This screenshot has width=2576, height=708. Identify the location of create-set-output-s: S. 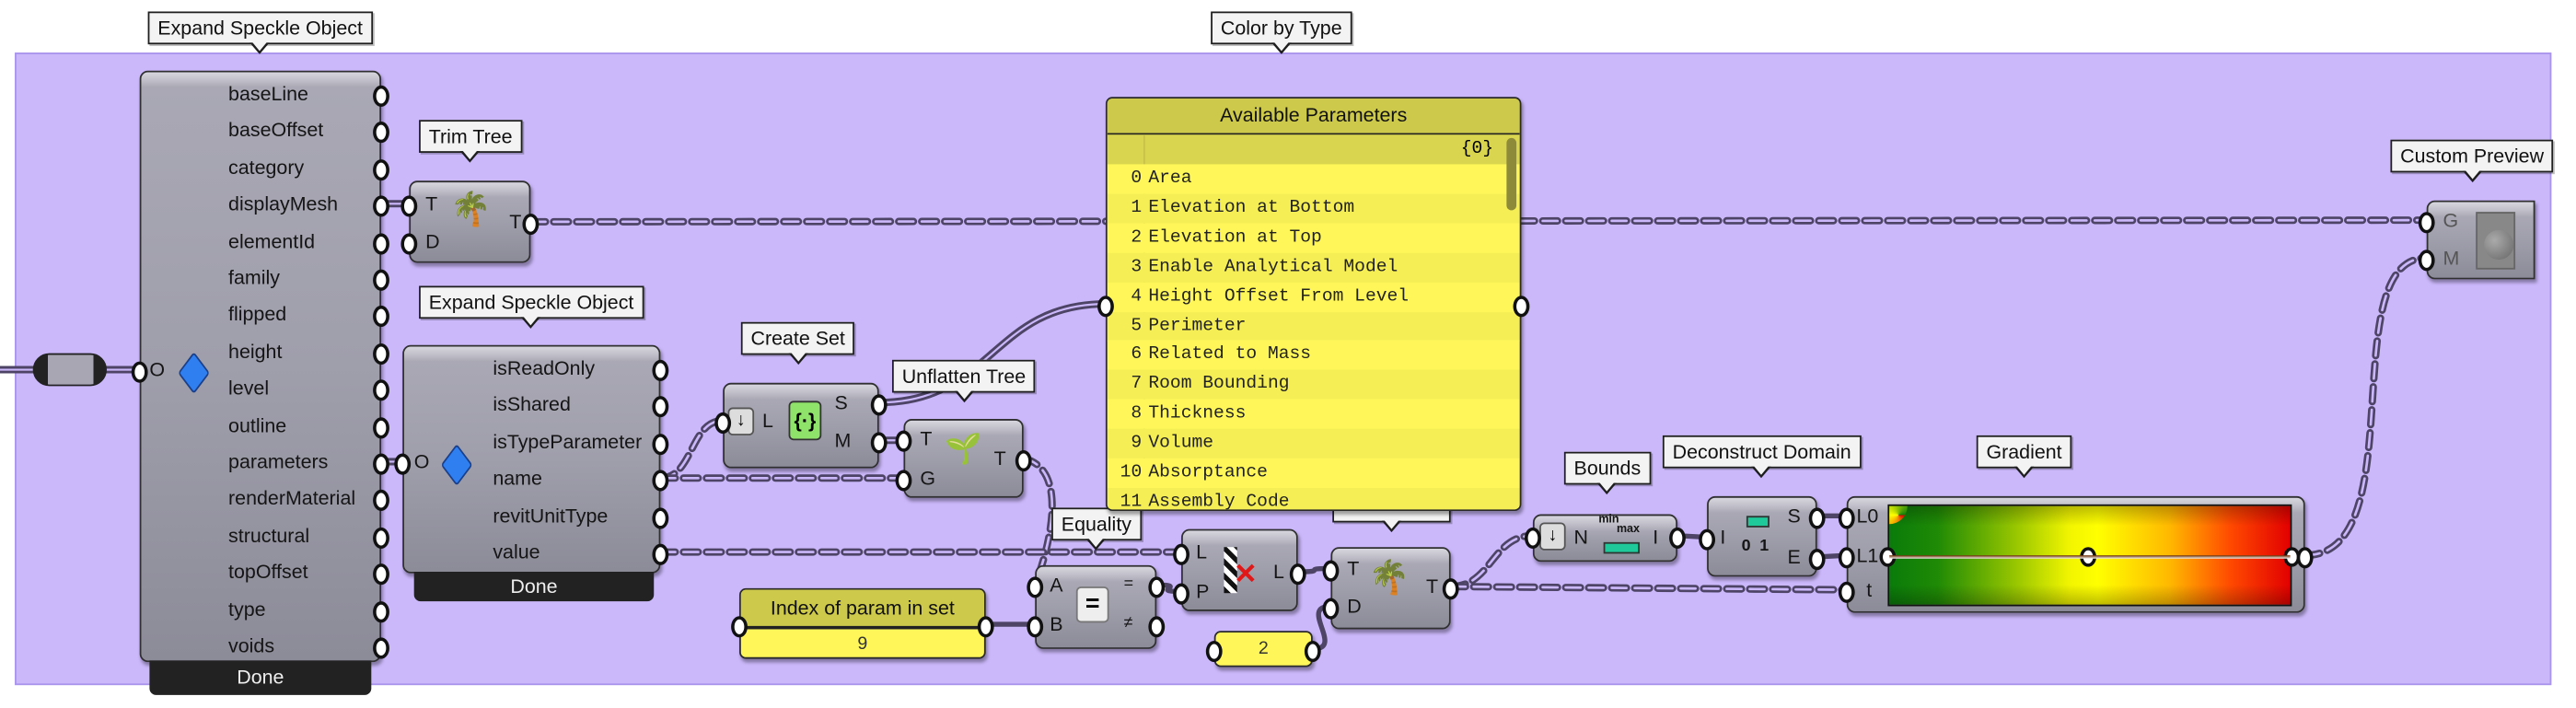
(841, 402).